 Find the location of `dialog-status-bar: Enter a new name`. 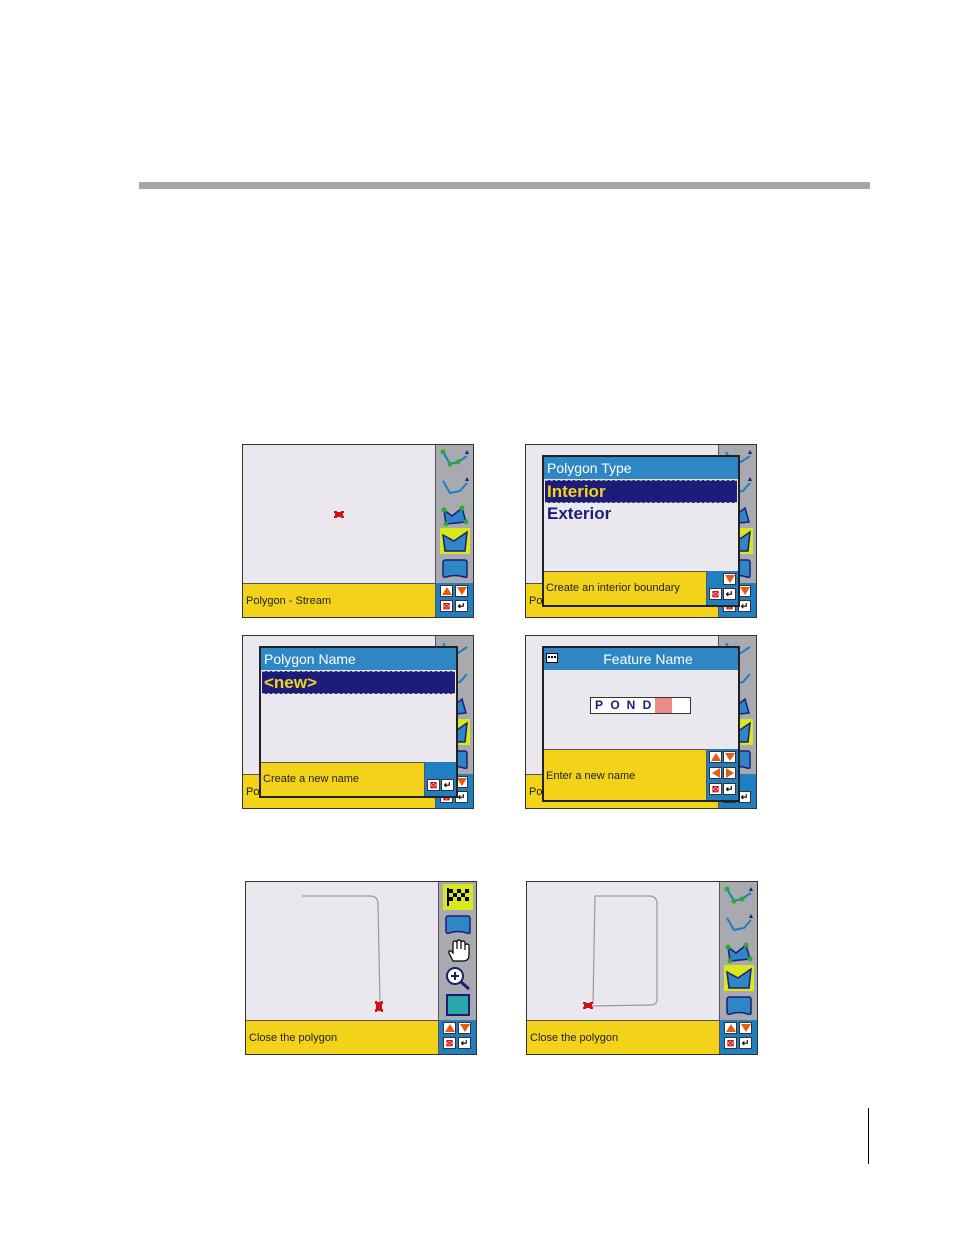

dialog-status-bar: Enter a new name is located at coordinates (625, 774).